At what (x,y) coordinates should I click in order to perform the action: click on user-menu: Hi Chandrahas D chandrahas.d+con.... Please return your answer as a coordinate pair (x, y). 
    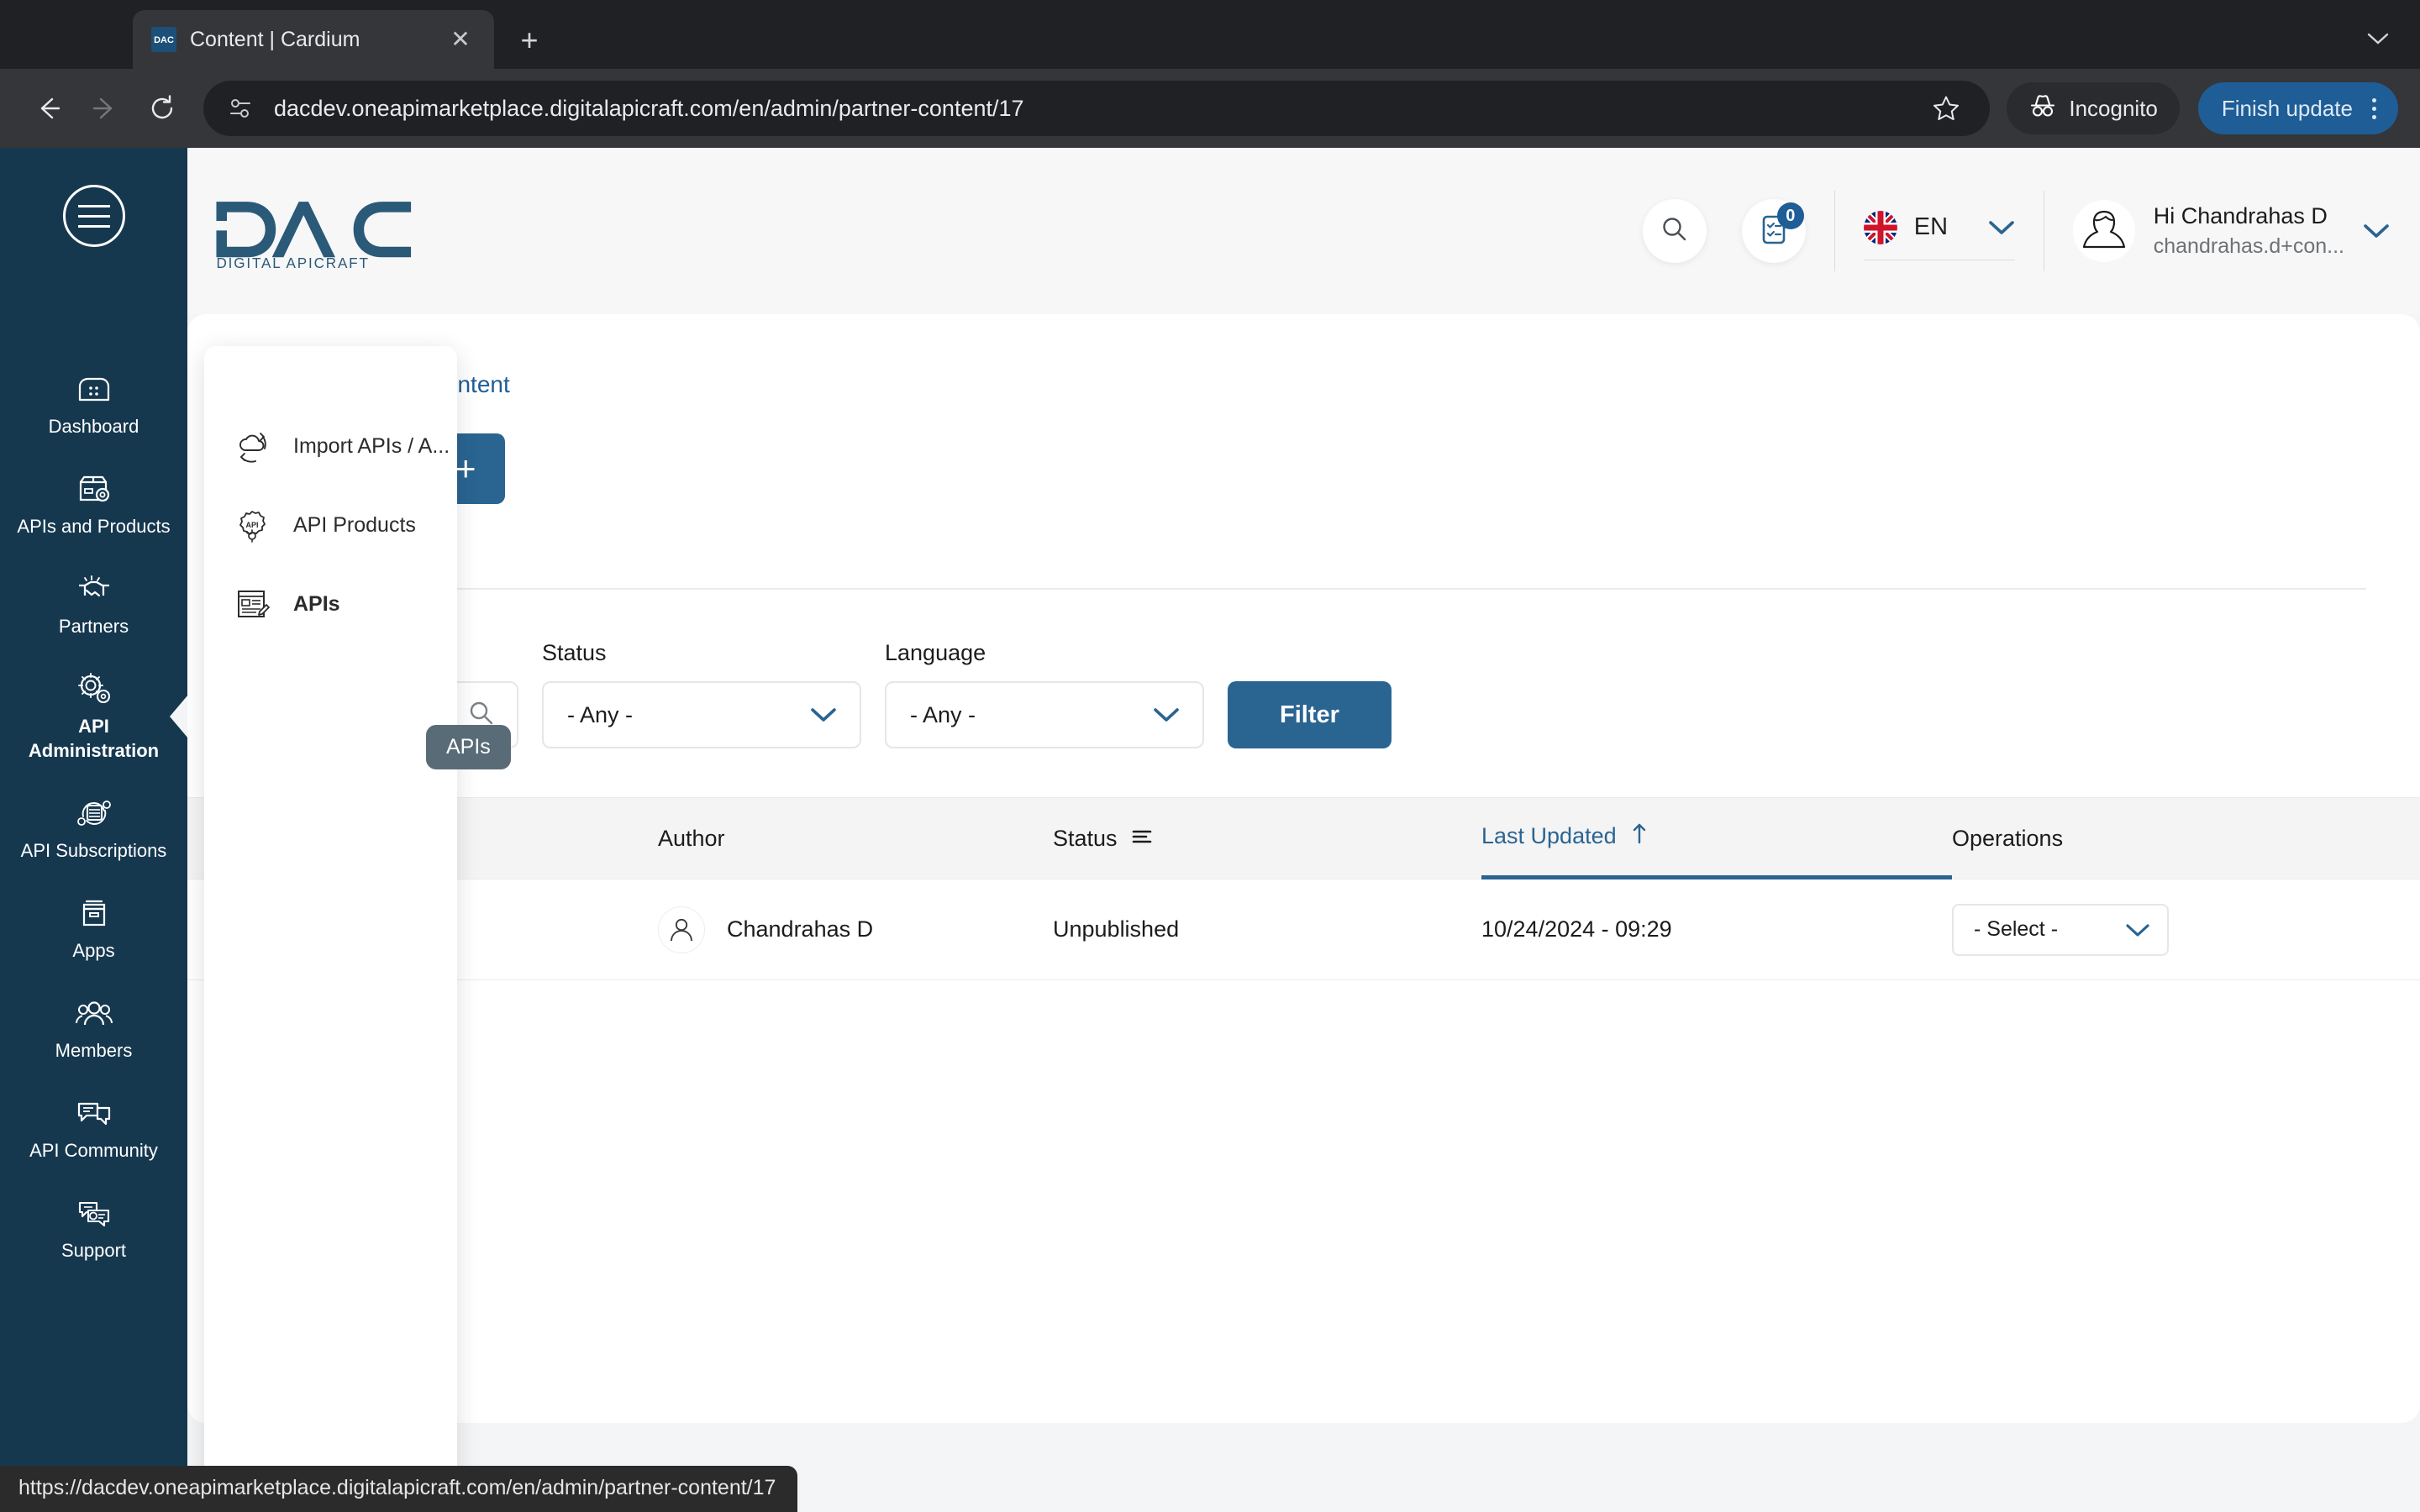
    Looking at the image, I should click on (2231, 231).